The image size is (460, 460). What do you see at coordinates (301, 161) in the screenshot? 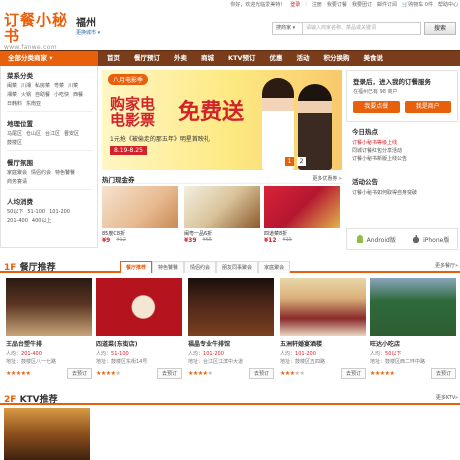
I see `banner-page-dot: 2` at bounding box center [301, 161].